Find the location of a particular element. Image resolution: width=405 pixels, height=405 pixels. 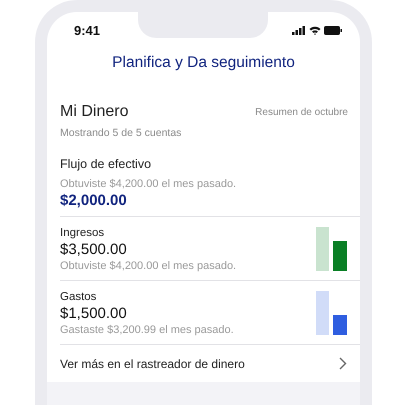

signal-icon is located at coordinates (299, 30).